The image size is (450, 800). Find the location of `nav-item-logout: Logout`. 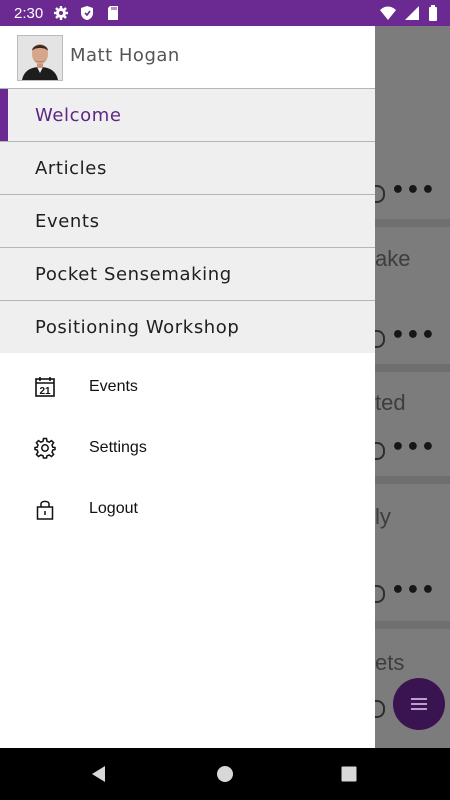

nav-item-logout: Logout is located at coordinates (187, 508).